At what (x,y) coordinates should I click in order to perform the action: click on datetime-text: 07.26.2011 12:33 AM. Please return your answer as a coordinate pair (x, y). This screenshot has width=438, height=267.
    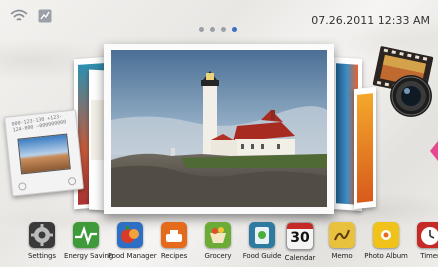
    Looking at the image, I should click on (370, 20).